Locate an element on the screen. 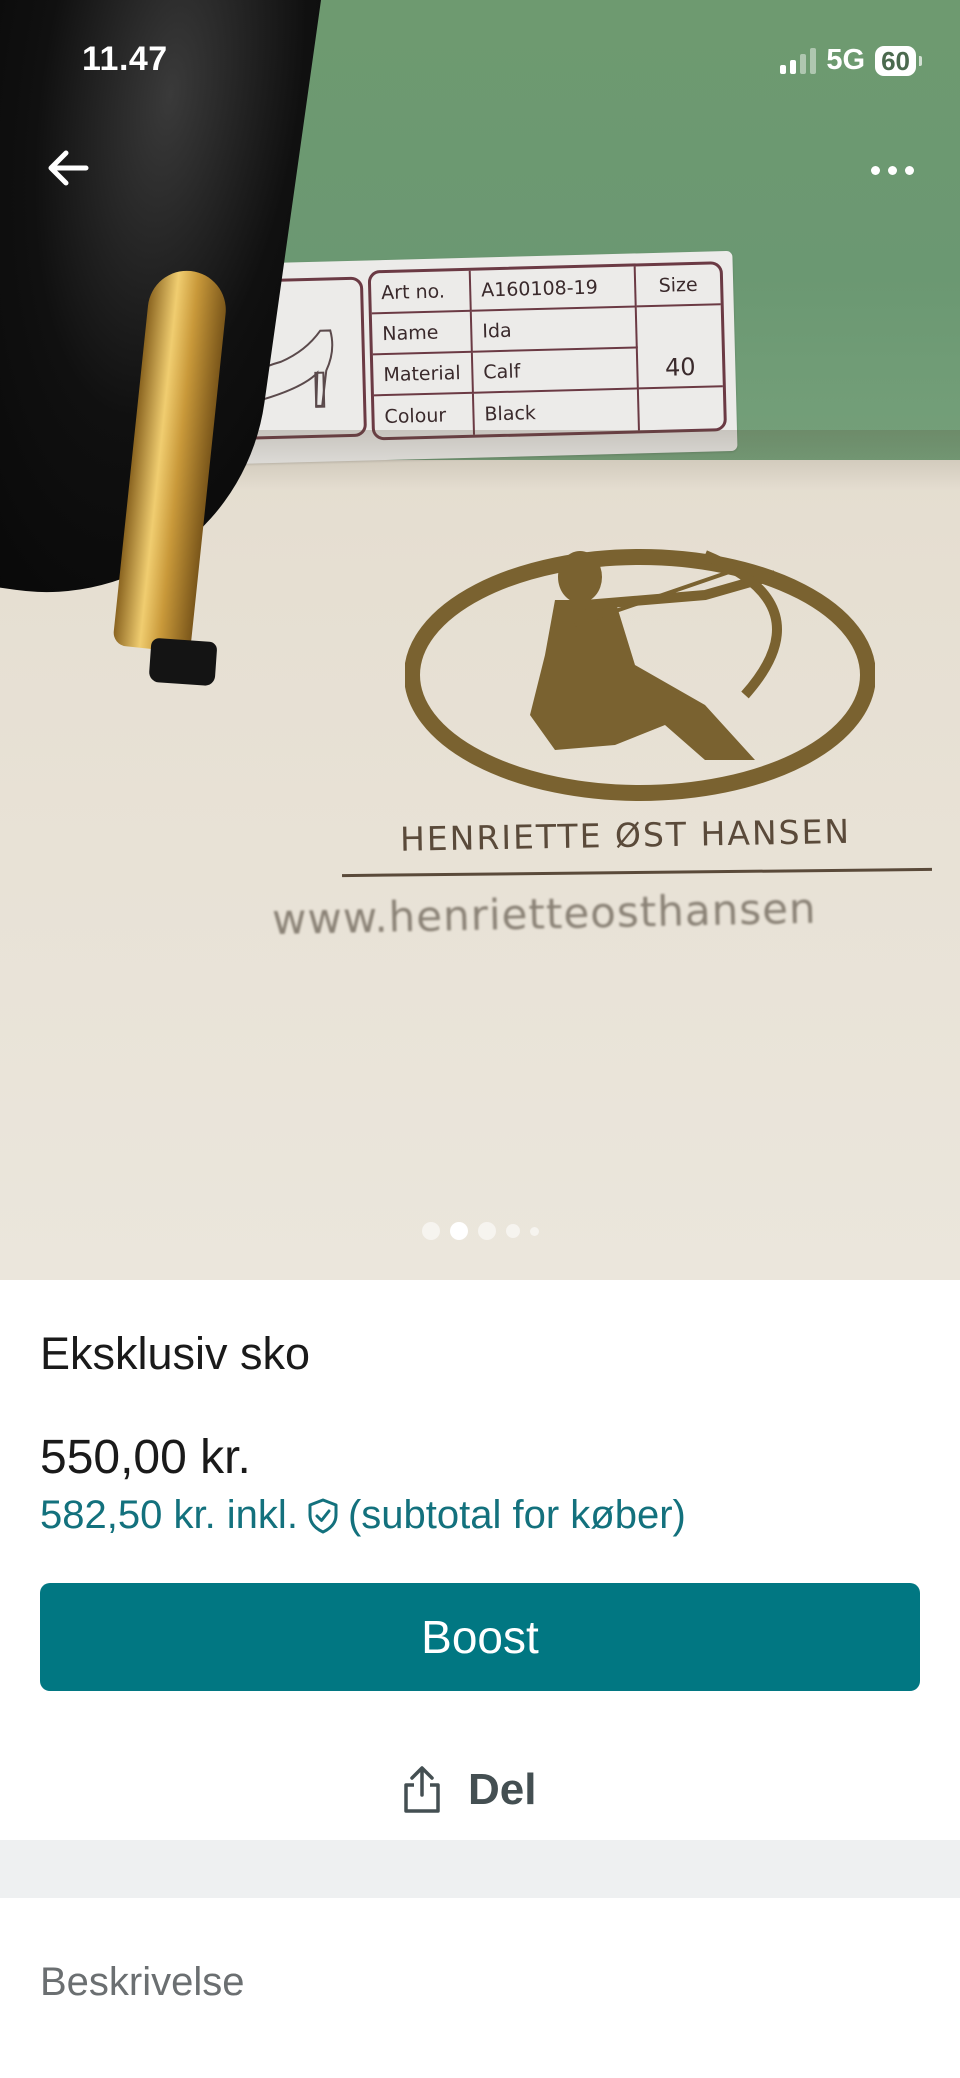 This screenshot has height=2078, width=960. colour-value: Black is located at coordinates (556, 412).